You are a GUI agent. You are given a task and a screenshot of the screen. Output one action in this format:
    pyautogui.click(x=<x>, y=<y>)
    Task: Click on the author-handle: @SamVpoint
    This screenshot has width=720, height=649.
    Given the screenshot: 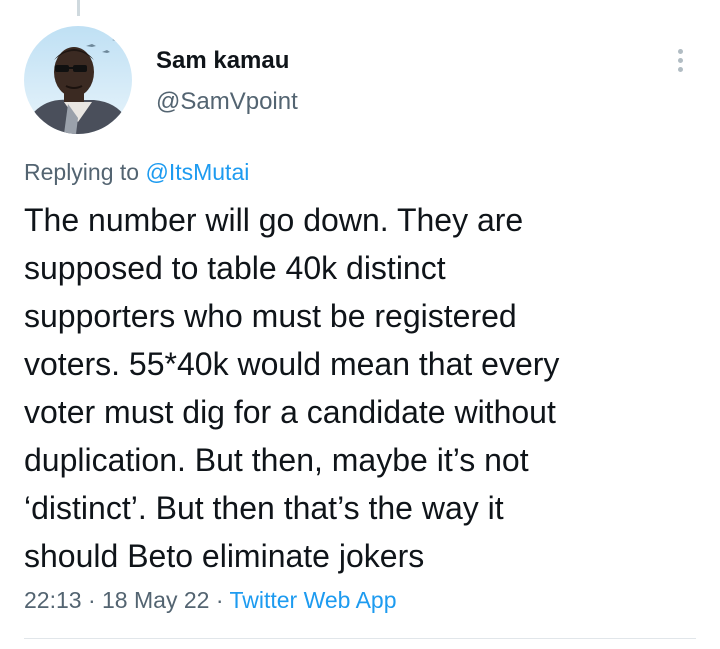 What is the action you would take?
    pyautogui.click(x=227, y=102)
    